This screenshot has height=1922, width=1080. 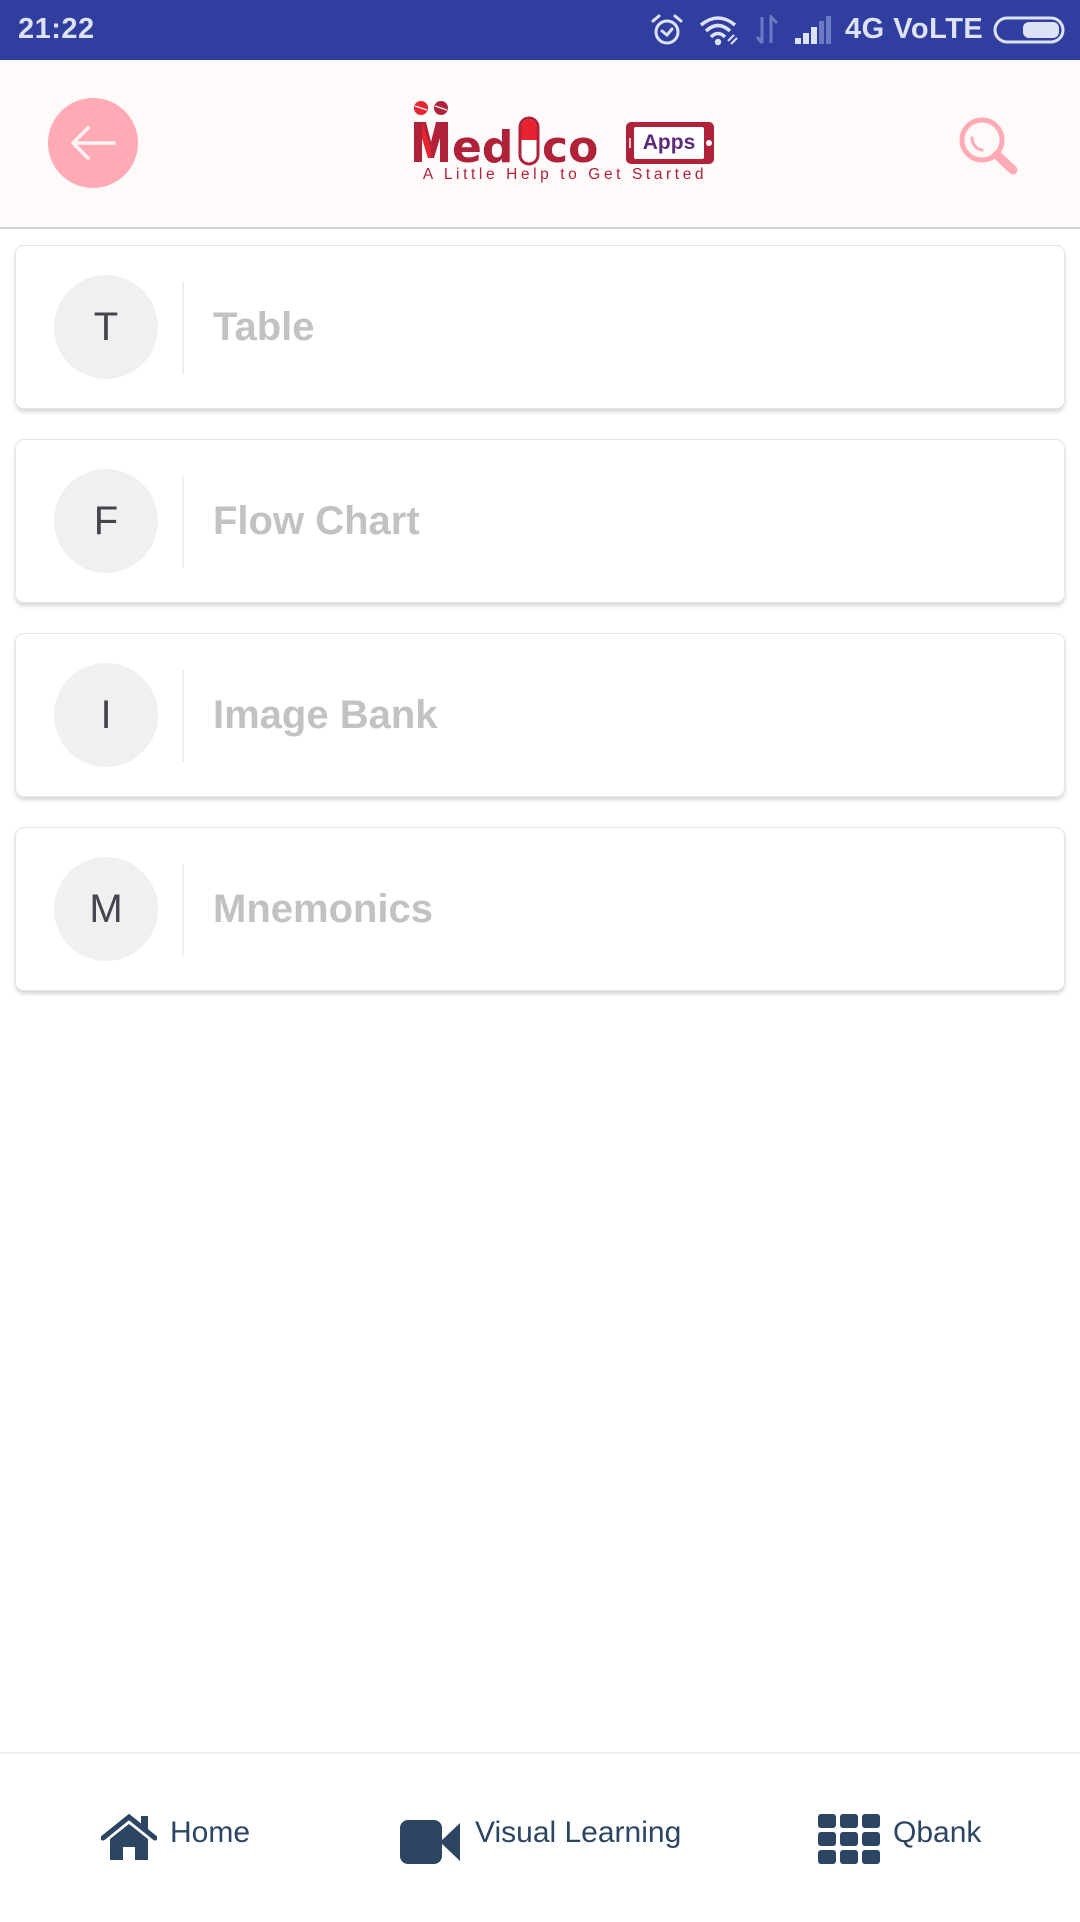 I want to click on logo-tagline: A Little Help to Get Started, so click(x=565, y=174).